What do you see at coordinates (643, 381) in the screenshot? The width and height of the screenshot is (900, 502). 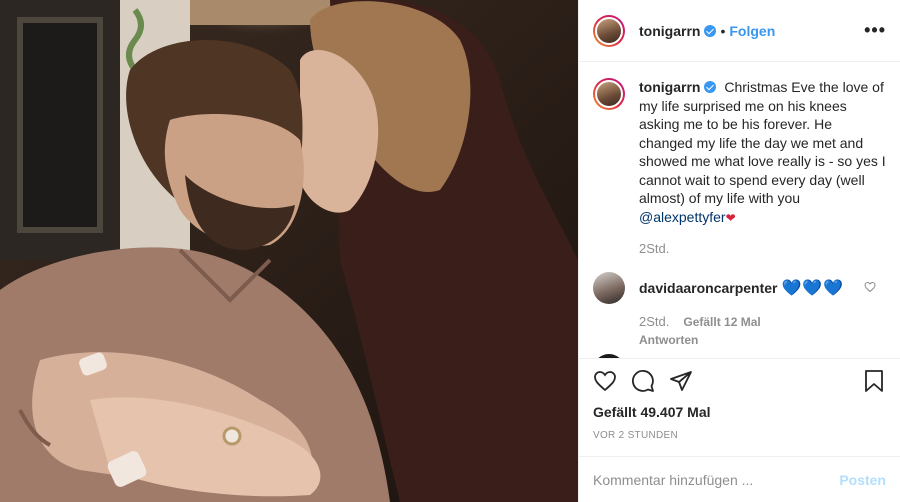 I see `comment-icon` at bounding box center [643, 381].